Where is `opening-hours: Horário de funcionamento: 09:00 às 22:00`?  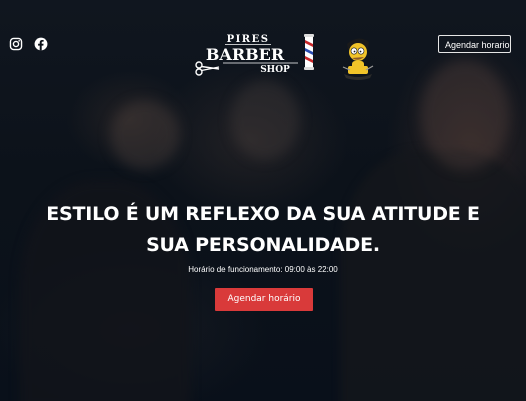
opening-hours: Horário de funcionamento: 09:00 às 22:00 is located at coordinates (263, 269).